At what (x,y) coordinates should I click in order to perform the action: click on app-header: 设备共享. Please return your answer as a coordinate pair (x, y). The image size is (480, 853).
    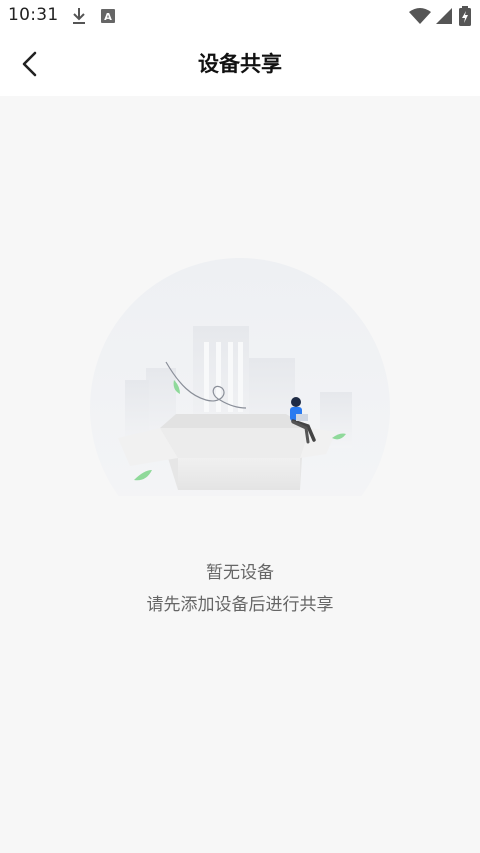
    Looking at the image, I should click on (240, 64).